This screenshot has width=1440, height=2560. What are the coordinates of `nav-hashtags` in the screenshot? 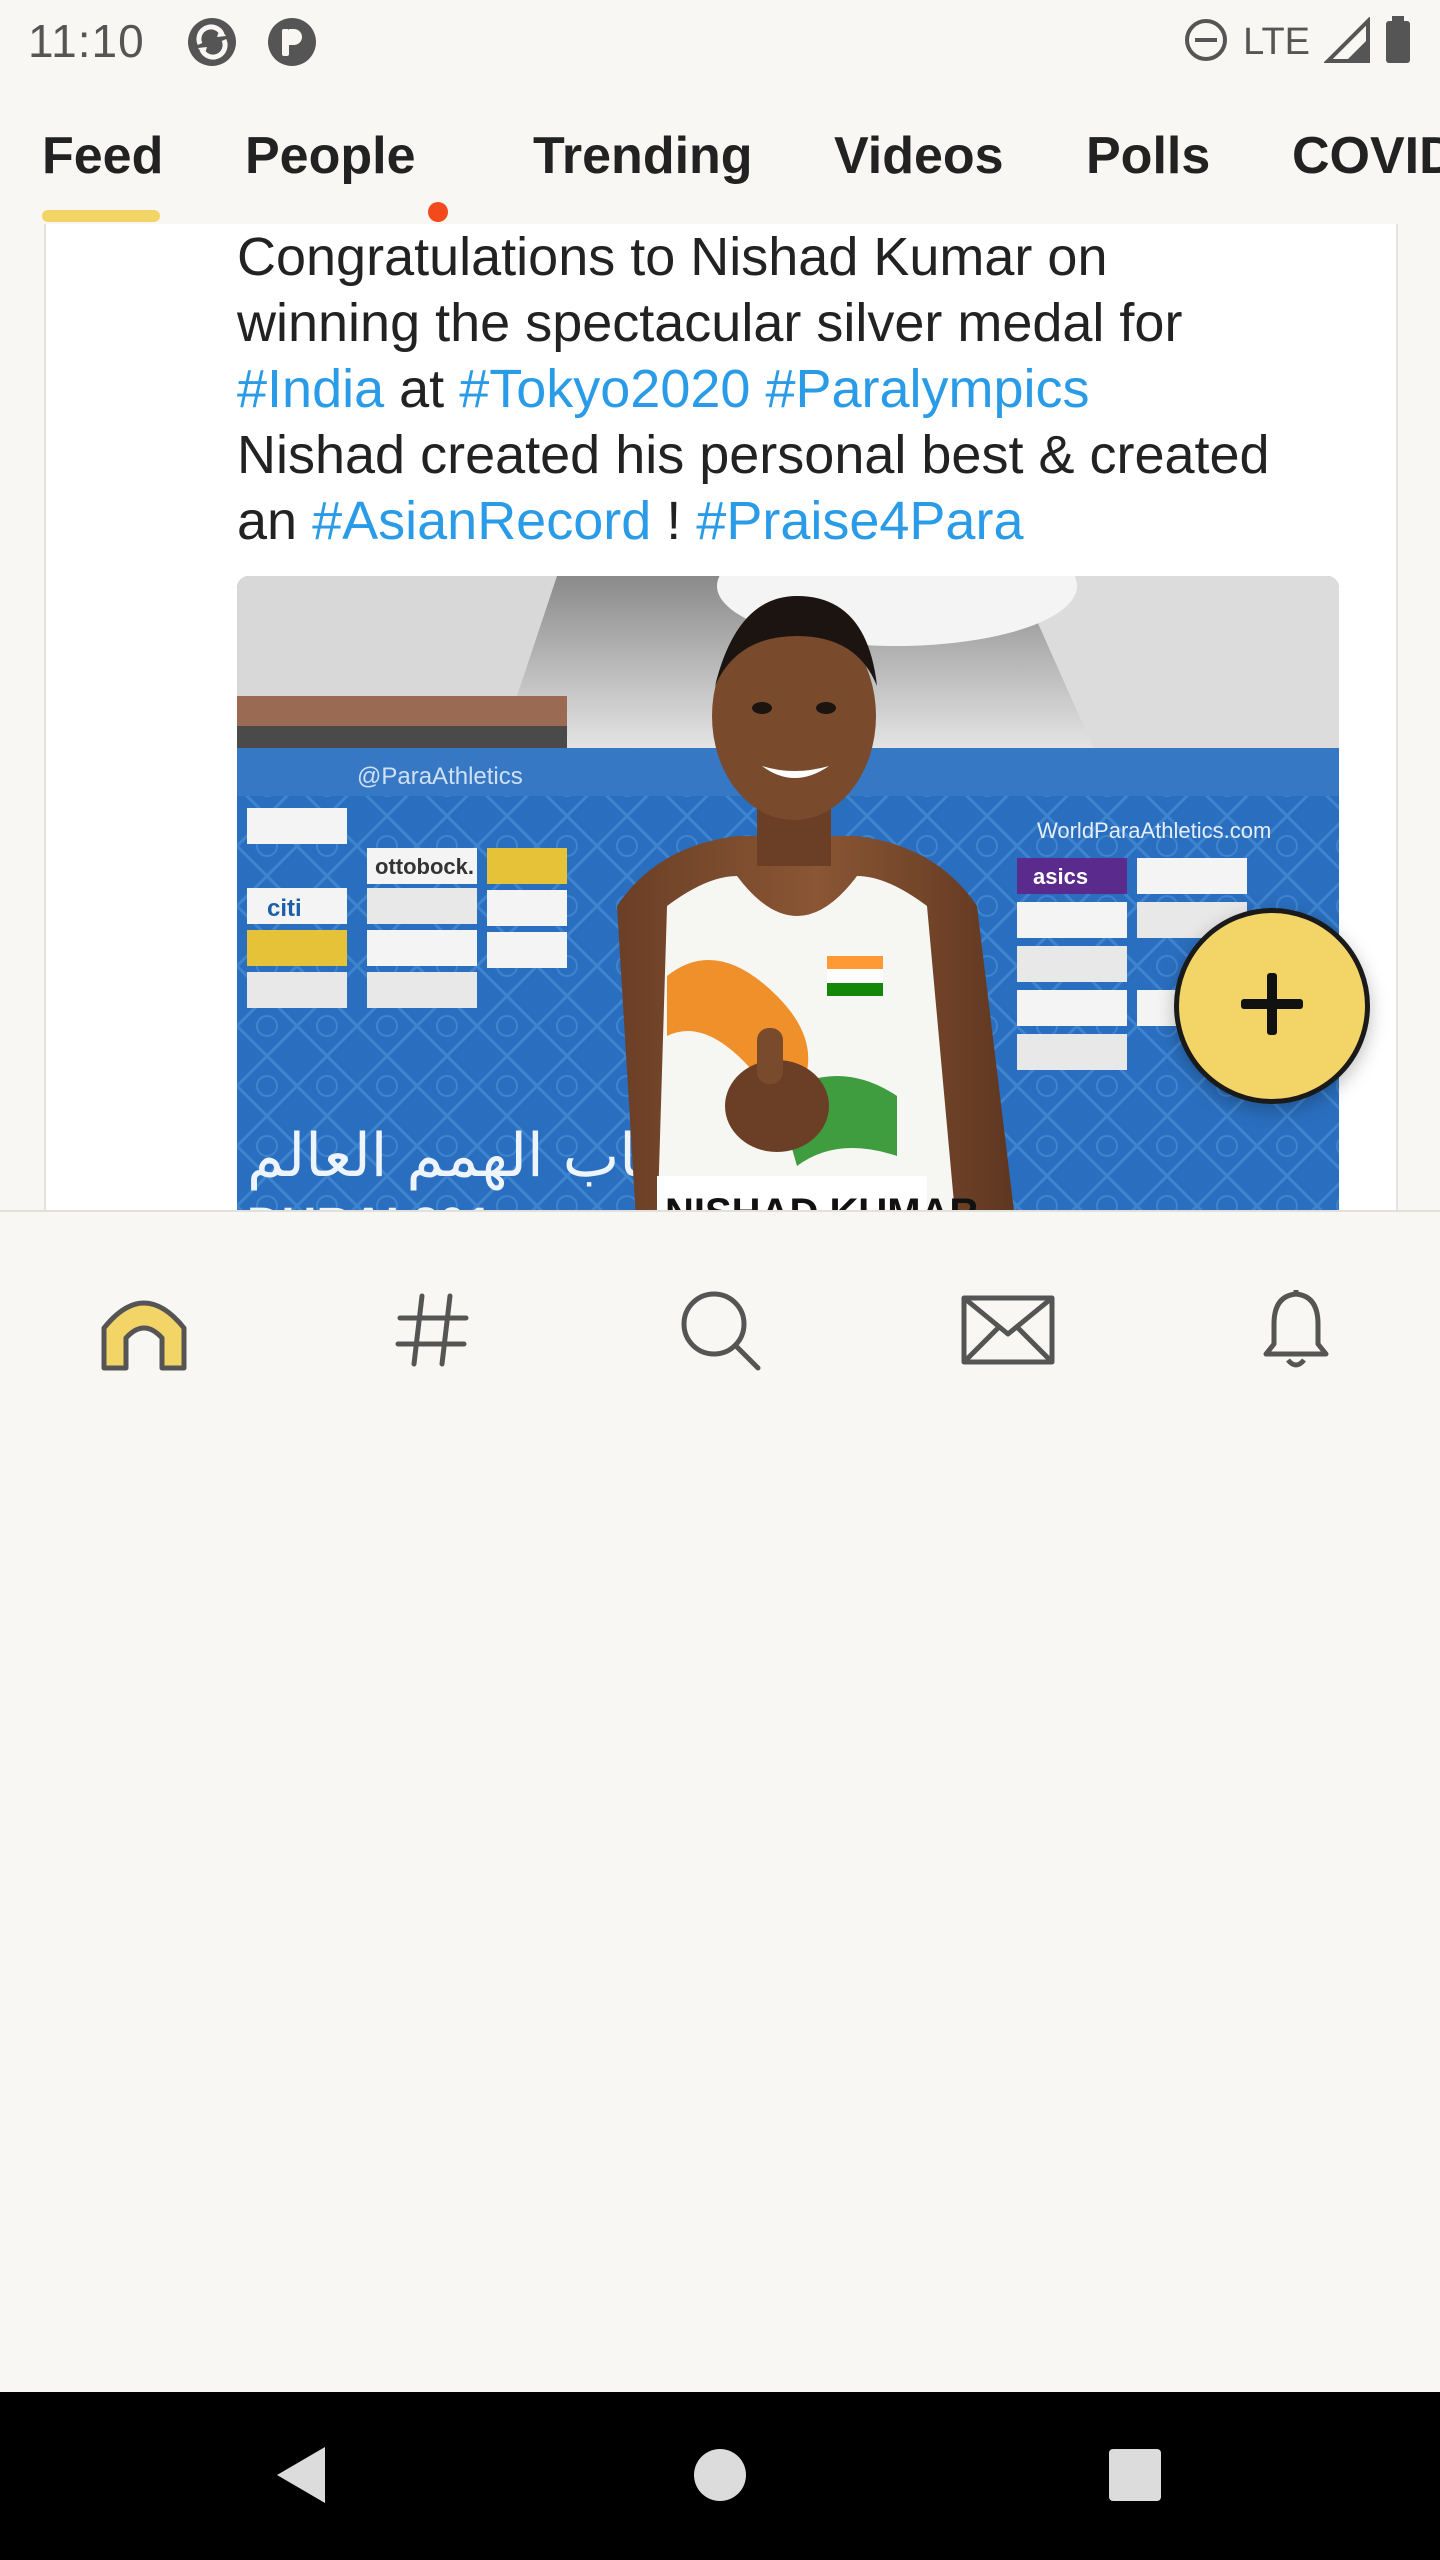 It's located at (432, 1332).